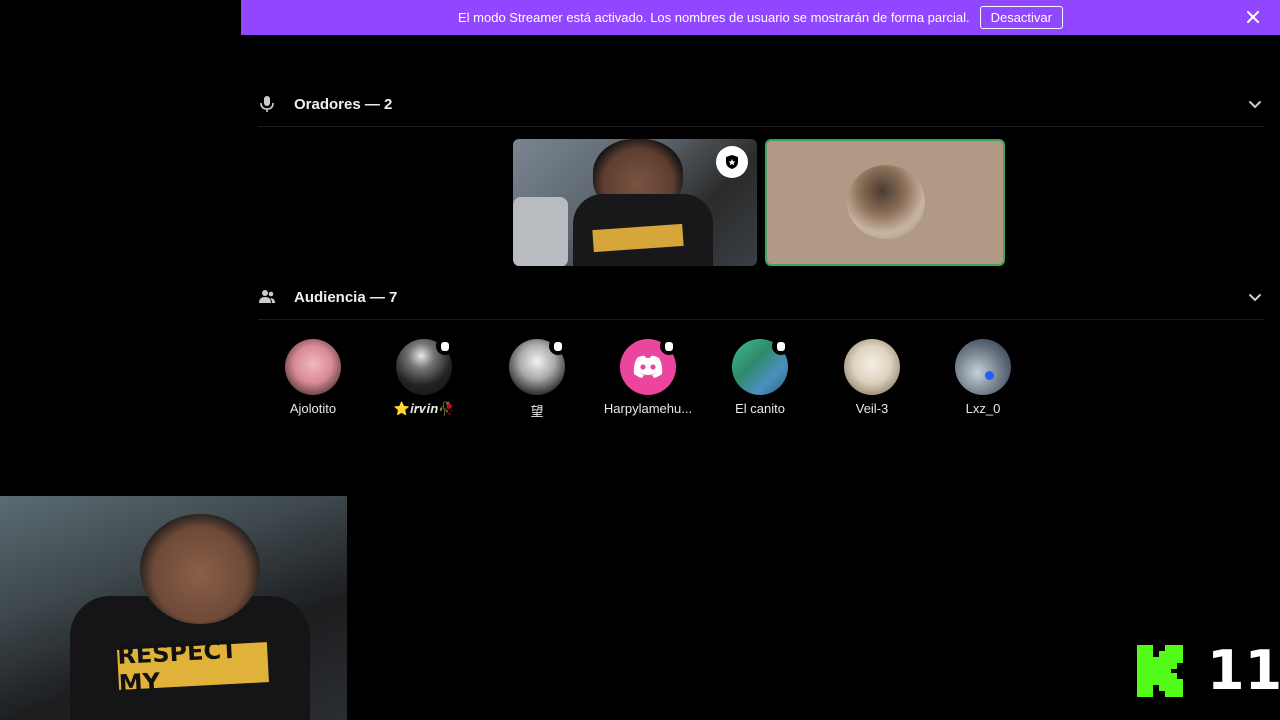 Image resolution: width=1280 pixels, height=720 pixels. Describe the element at coordinates (267, 296) in the screenshot. I see `people-icon` at that location.